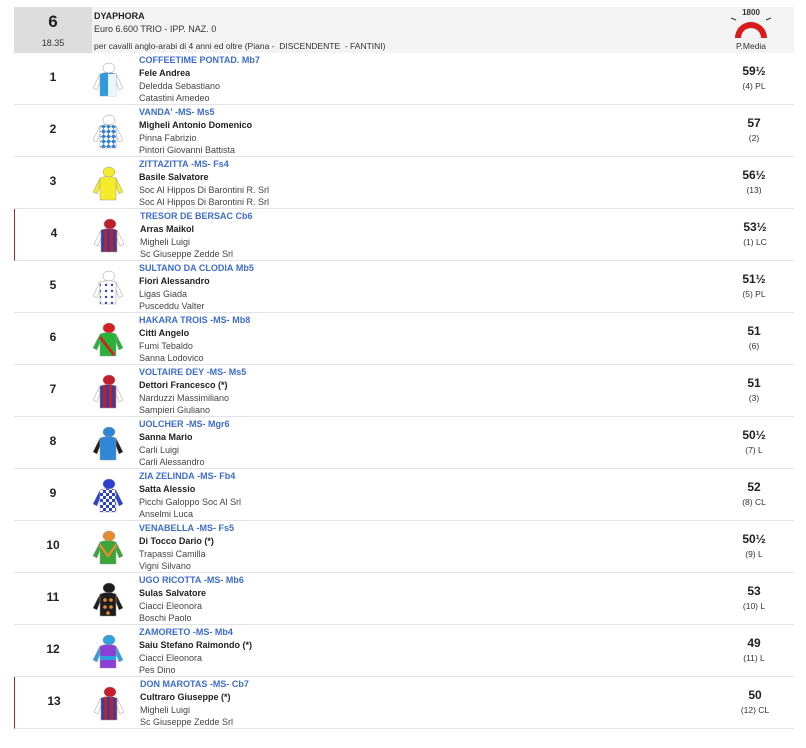  What do you see at coordinates (196, 644) in the screenshot?
I see `jockey-name: Saiu Stefano Raimondo (*)` at bounding box center [196, 644].